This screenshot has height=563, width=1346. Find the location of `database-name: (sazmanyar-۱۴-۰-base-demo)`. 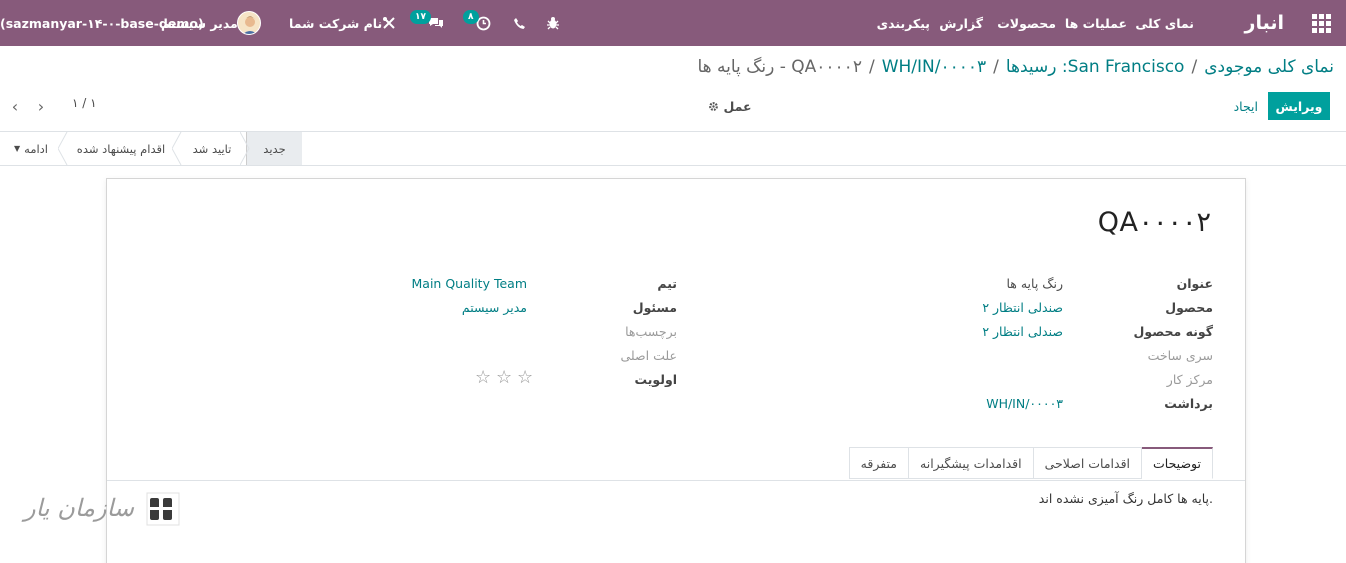

database-name: (sazmanyar-۱۴-۰-base-demo) is located at coordinates (102, 23).